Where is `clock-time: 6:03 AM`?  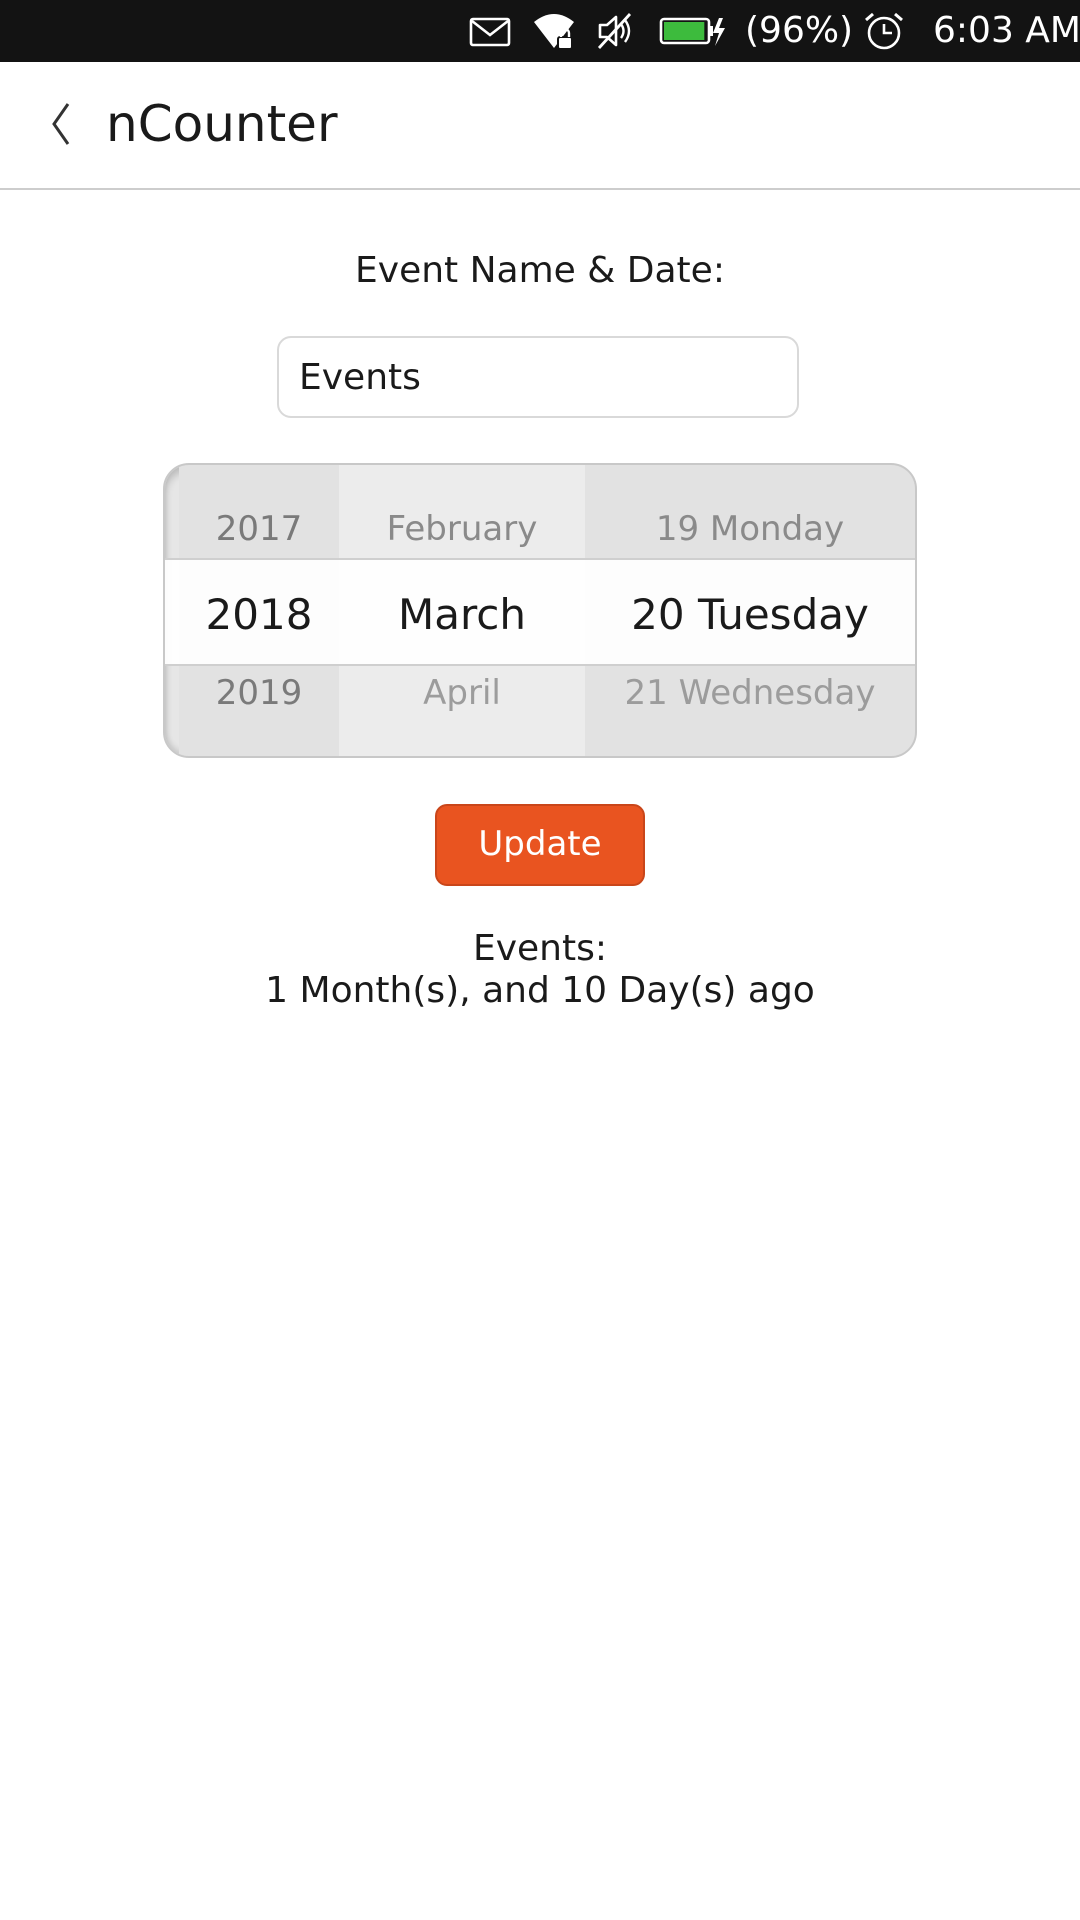 clock-time: 6:03 AM is located at coordinates (1006, 30).